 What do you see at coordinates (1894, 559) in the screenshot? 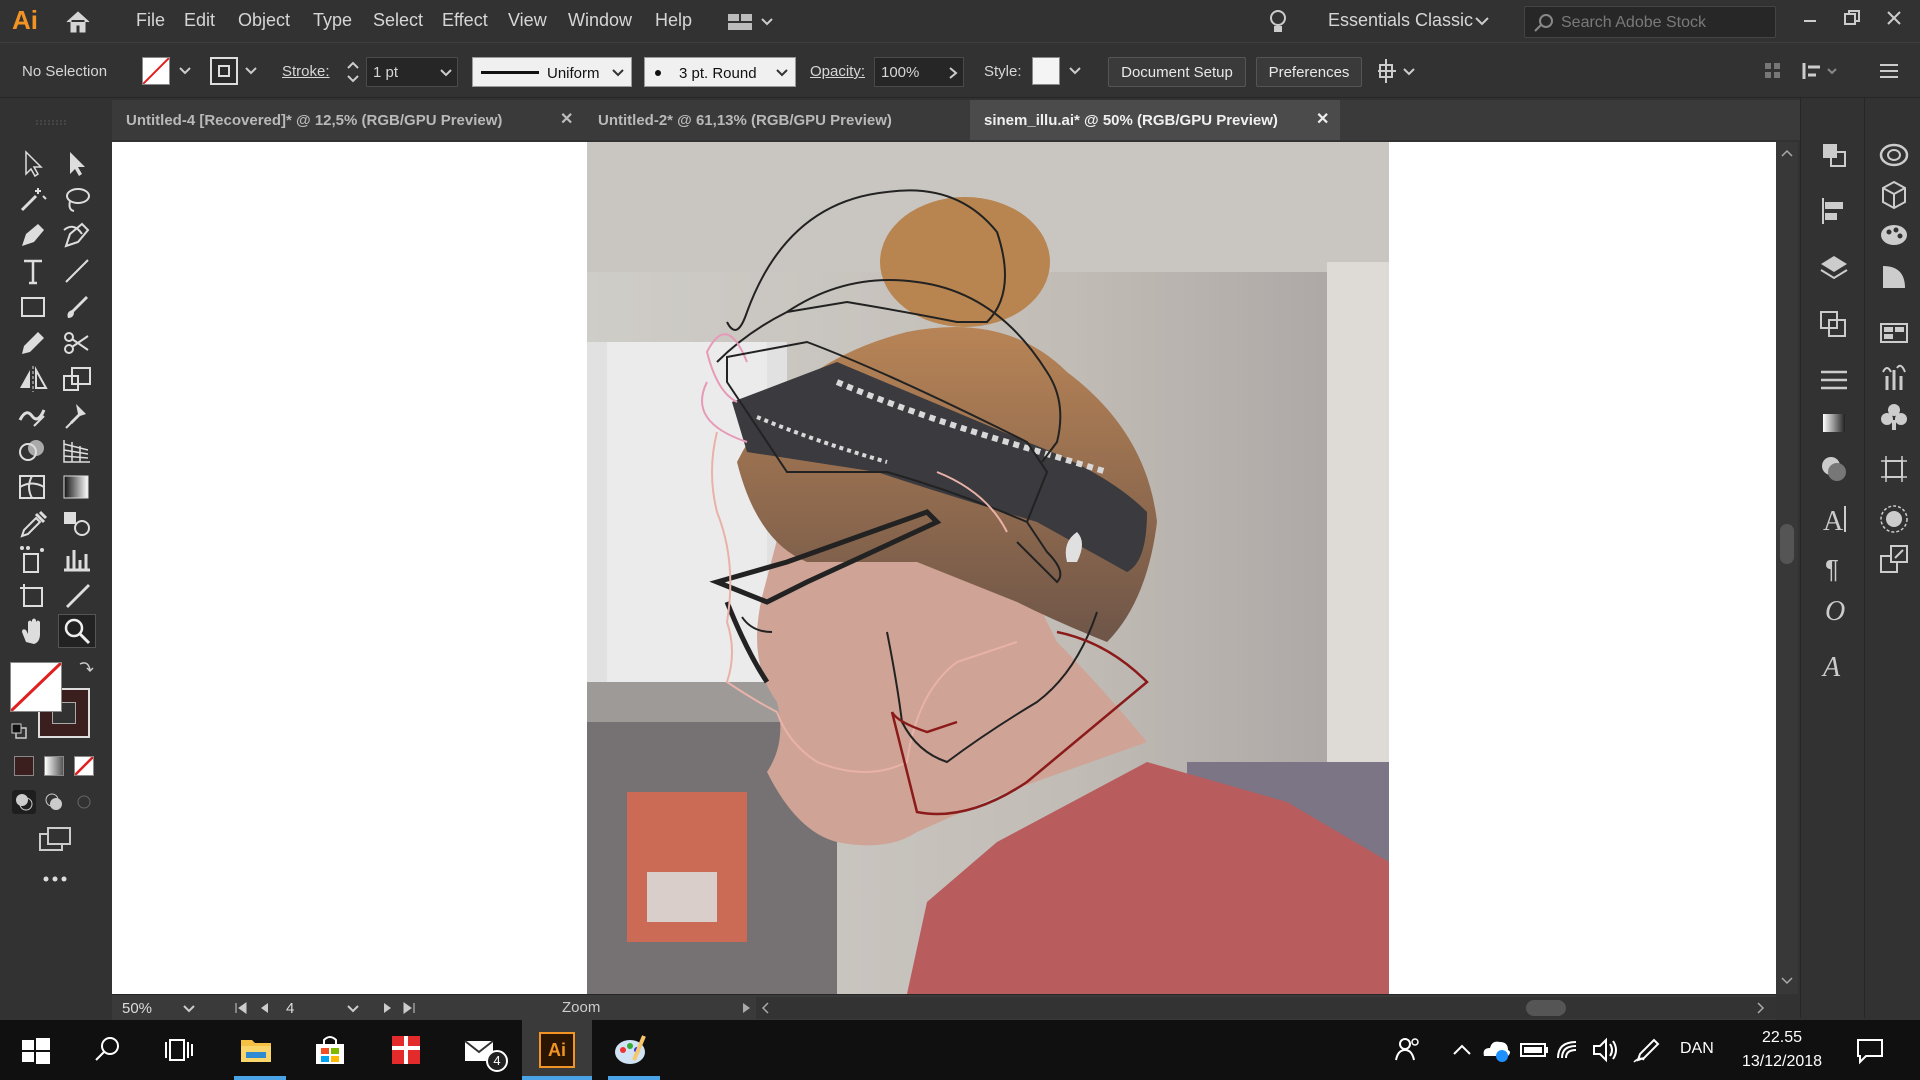
I see `asset-export-panel-icon` at bounding box center [1894, 559].